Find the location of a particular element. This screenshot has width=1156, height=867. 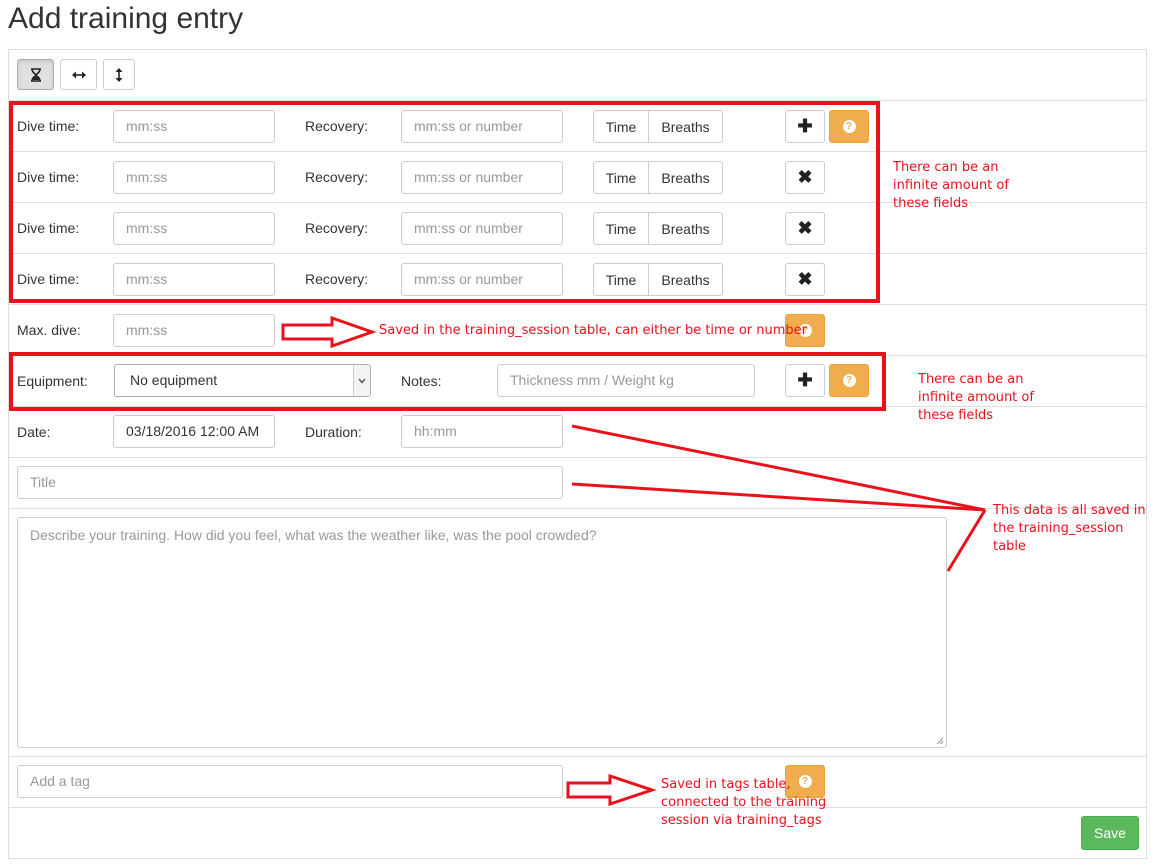

vertical-toggle-button is located at coordinates (119, 74).